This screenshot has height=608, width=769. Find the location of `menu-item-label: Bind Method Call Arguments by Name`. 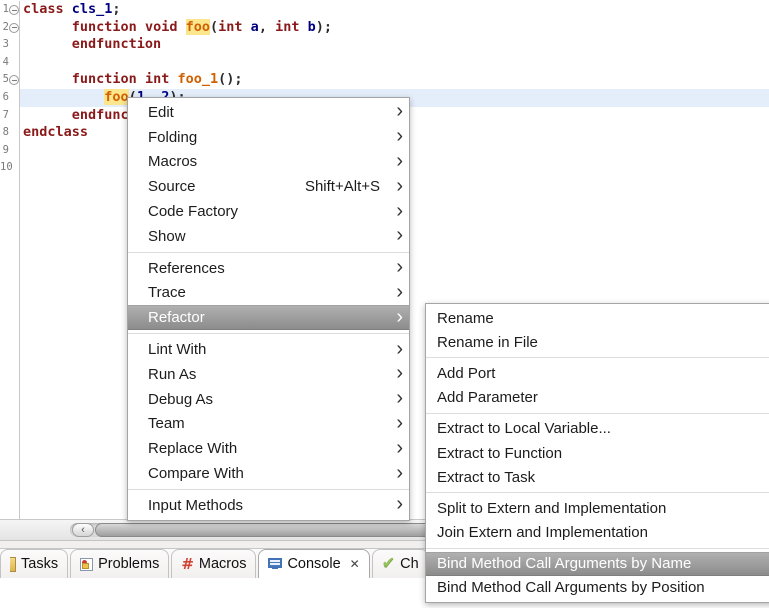

menu-item-label: Bind Method Call Arguments by Name is located at coordinates (564, 564).